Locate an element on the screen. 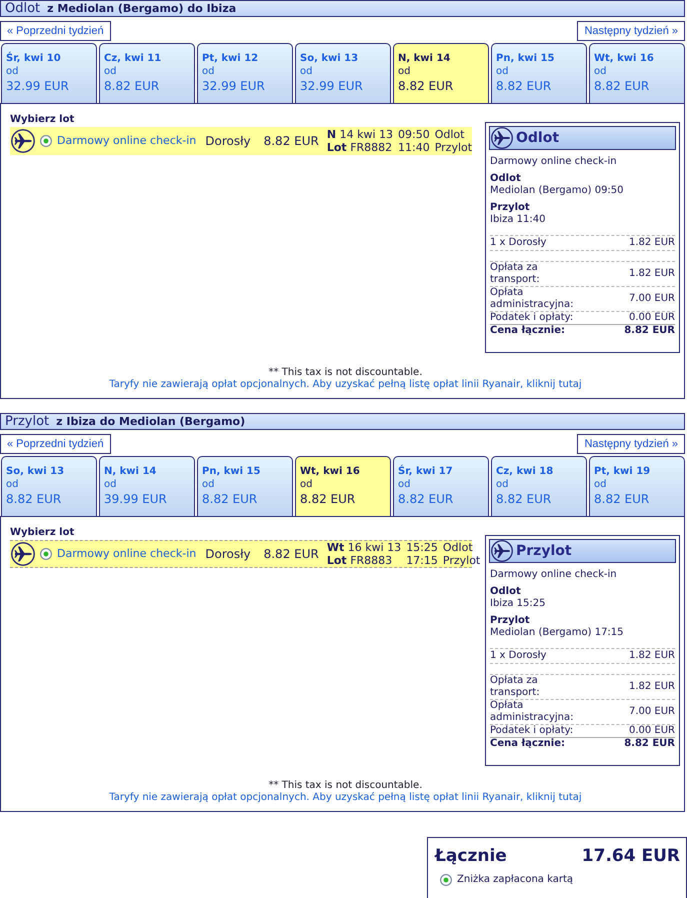 The width and height of the screenshot is (687, 898). day-tab: Pt, kwi 19 od 8.82 EUR is located at coordinates (637, 486).